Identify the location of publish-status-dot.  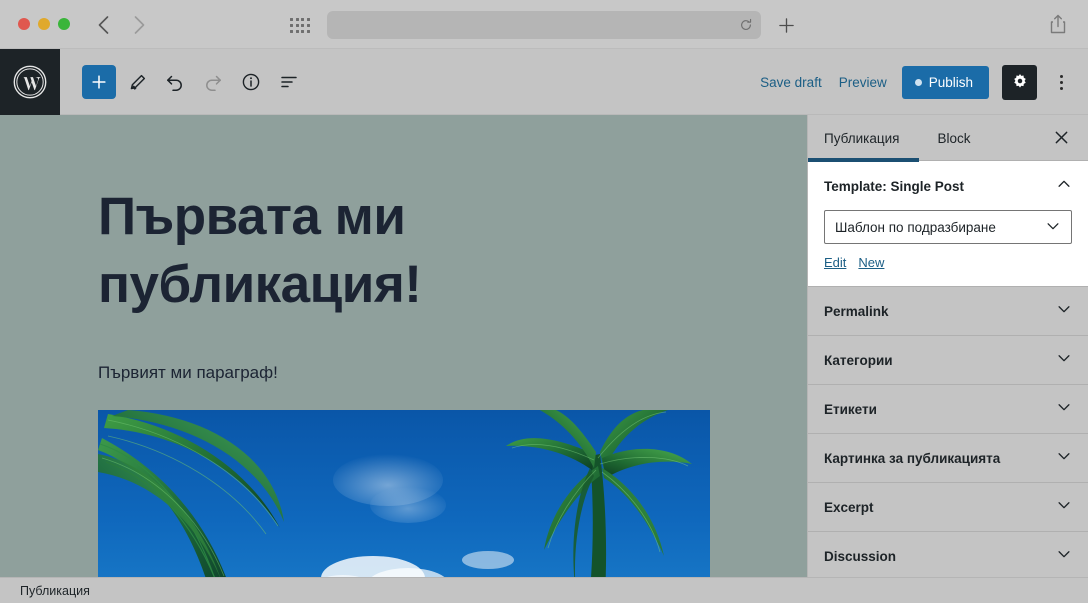
(918, 82).